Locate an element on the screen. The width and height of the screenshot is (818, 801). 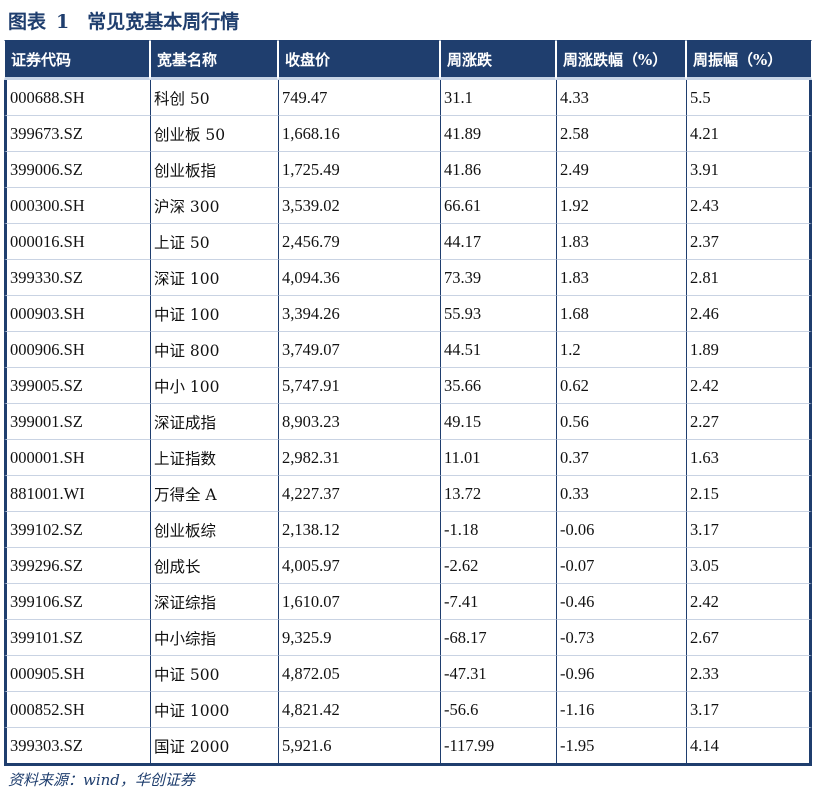
cell-weekly-amplitude-pct: 2.33 is located at coordinates (749, 674).